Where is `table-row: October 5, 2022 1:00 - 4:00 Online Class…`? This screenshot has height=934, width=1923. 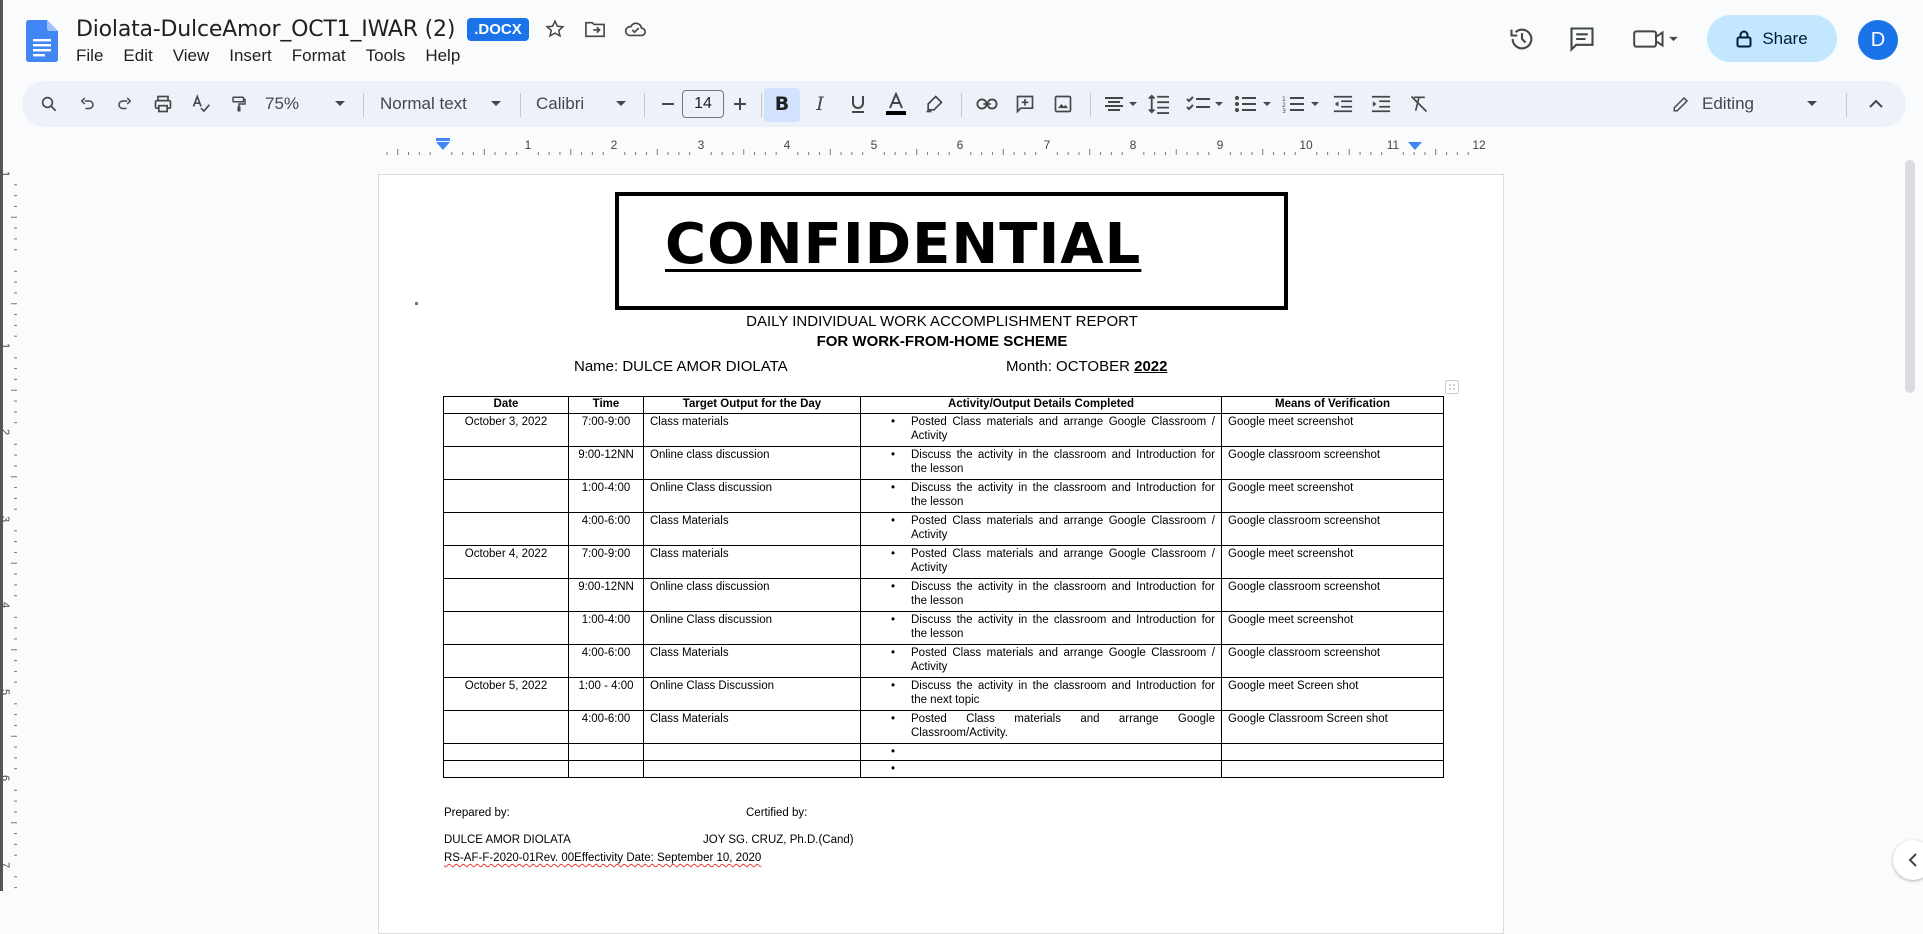 table-row: October 5, 2022 1:00 - 4:00 Online Class… is located at coordinates (943, 693).